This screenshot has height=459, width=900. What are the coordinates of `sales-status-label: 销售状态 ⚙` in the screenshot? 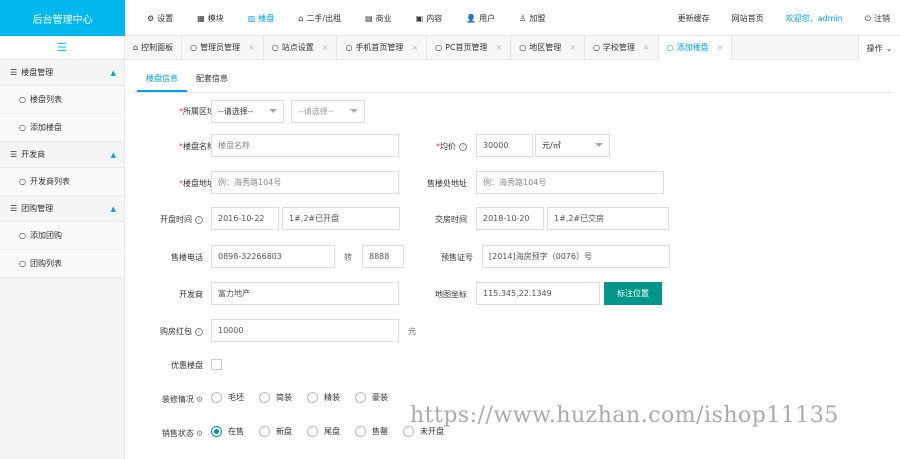 It's located at (182, 433).